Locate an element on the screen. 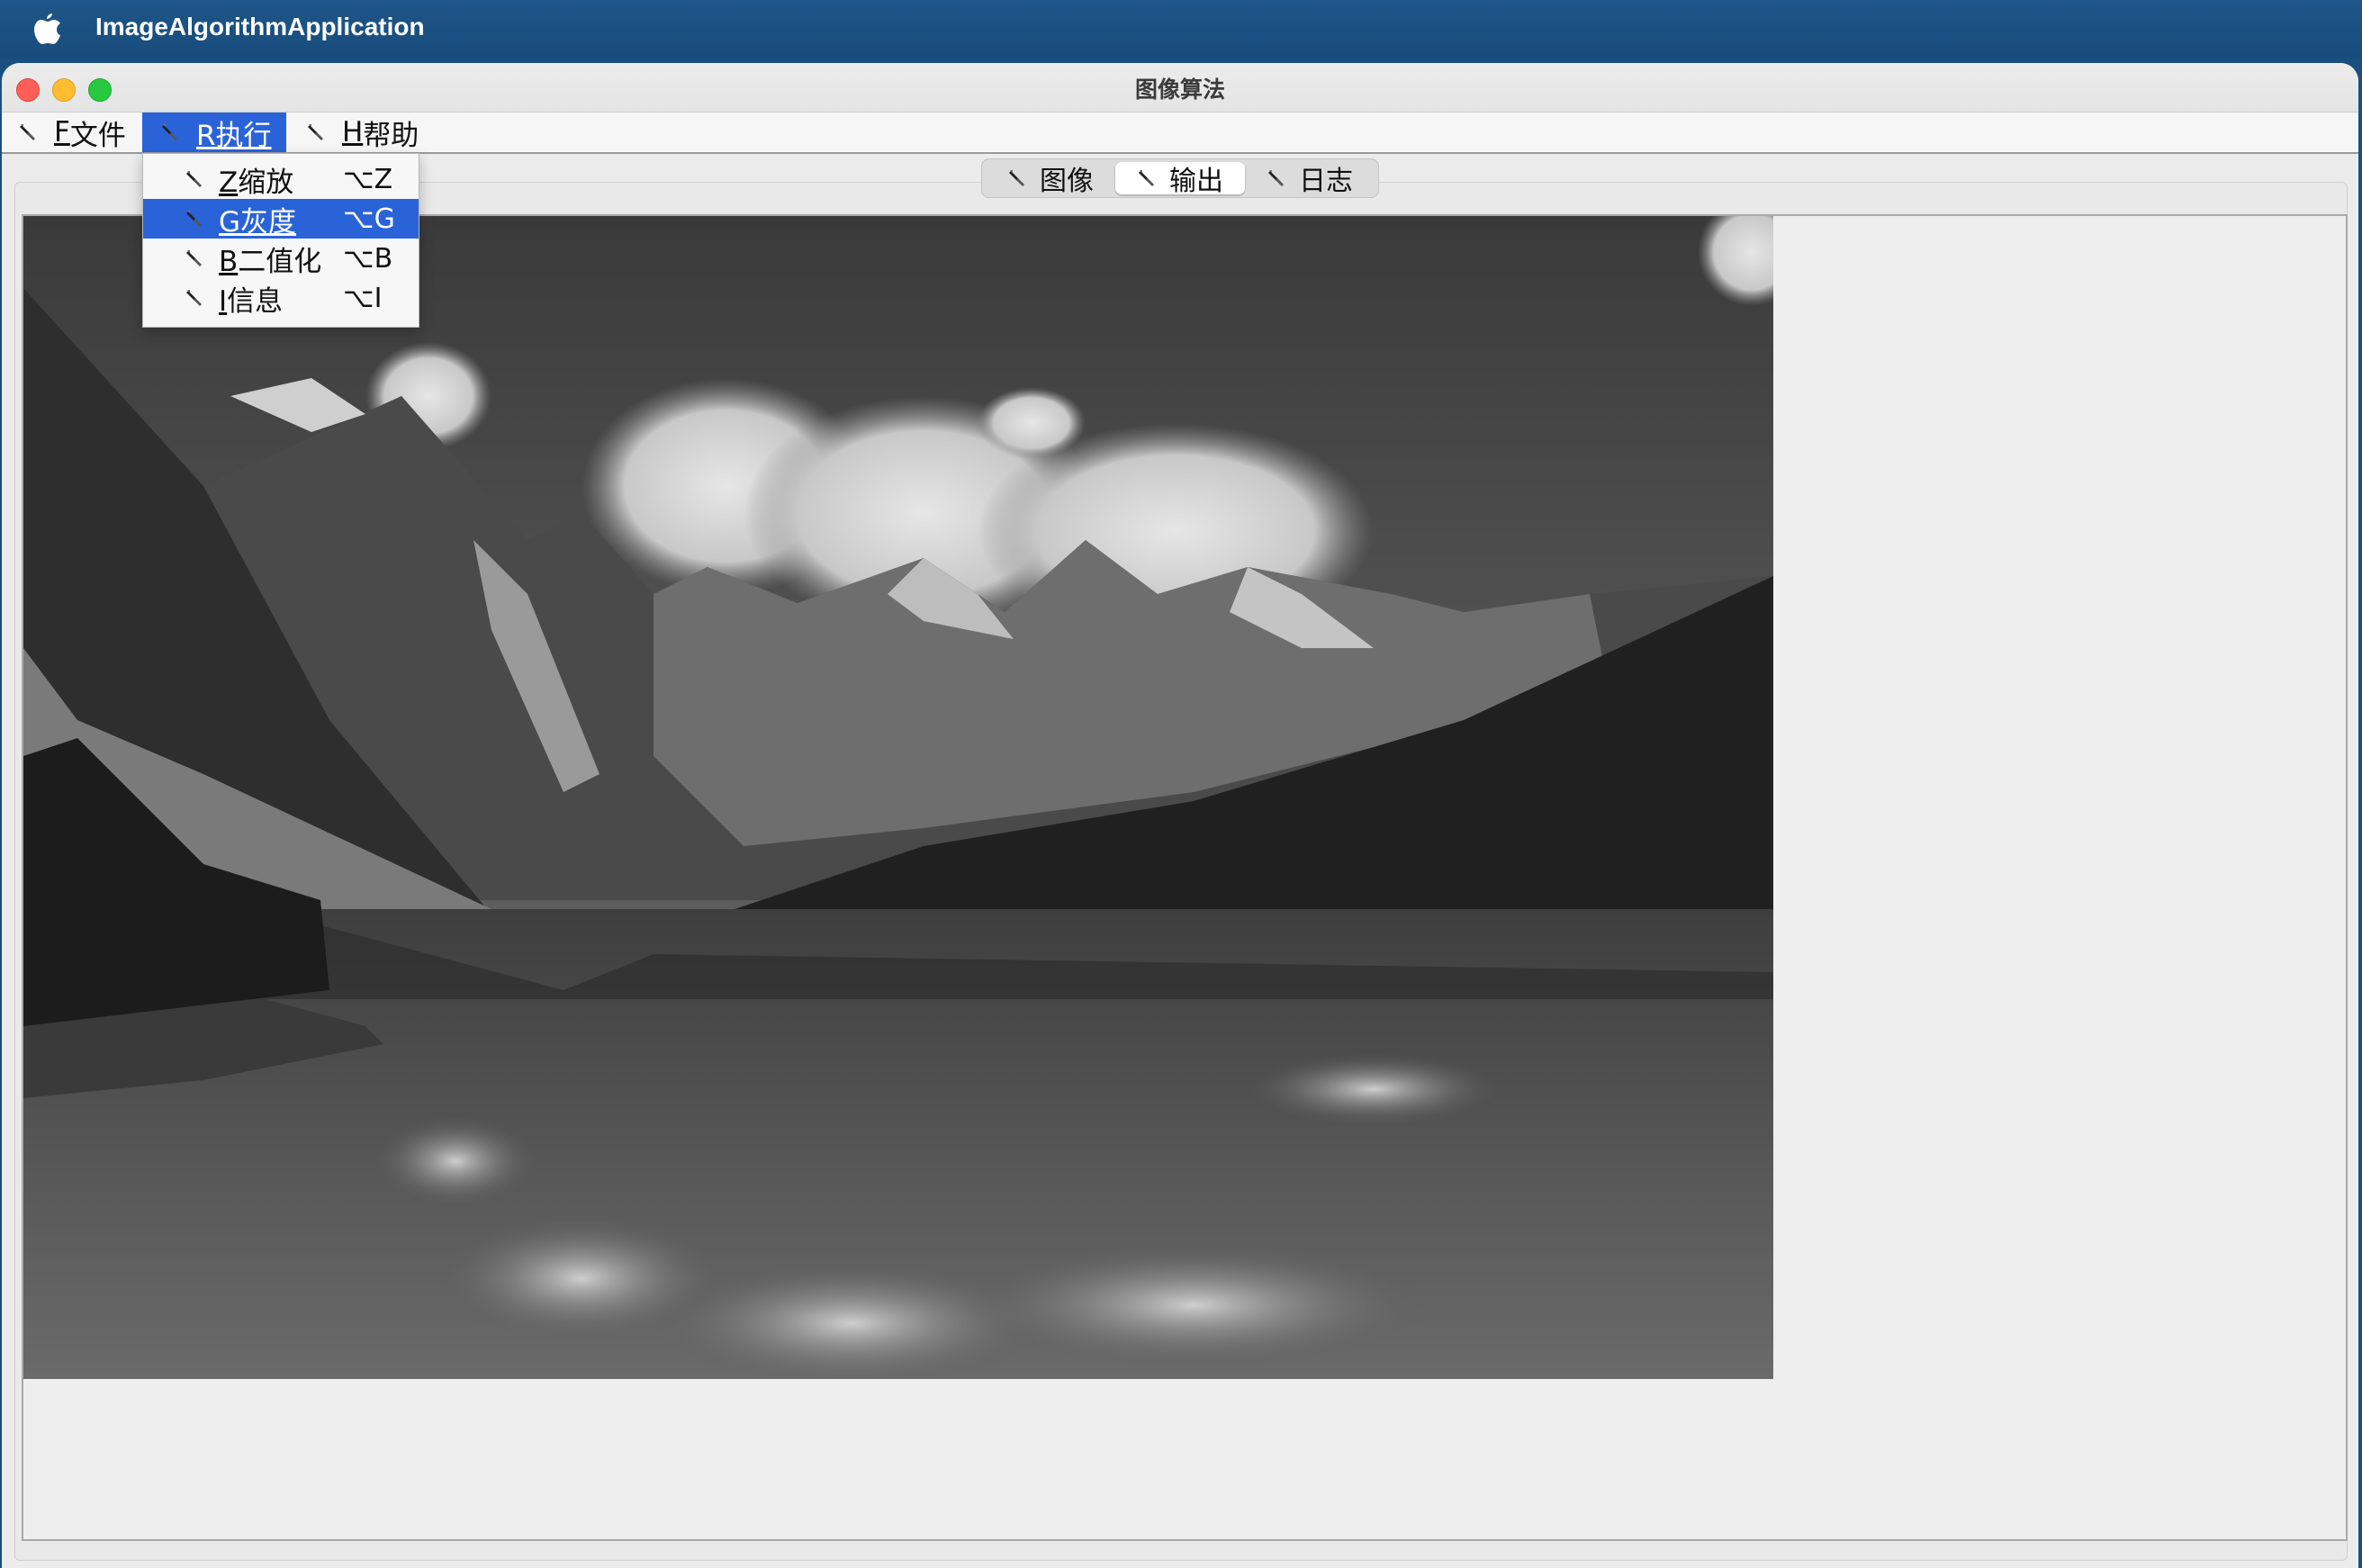 The width and height of the screenshot is (2362, 1568). apple-icon is located at coordinates (47, 29).